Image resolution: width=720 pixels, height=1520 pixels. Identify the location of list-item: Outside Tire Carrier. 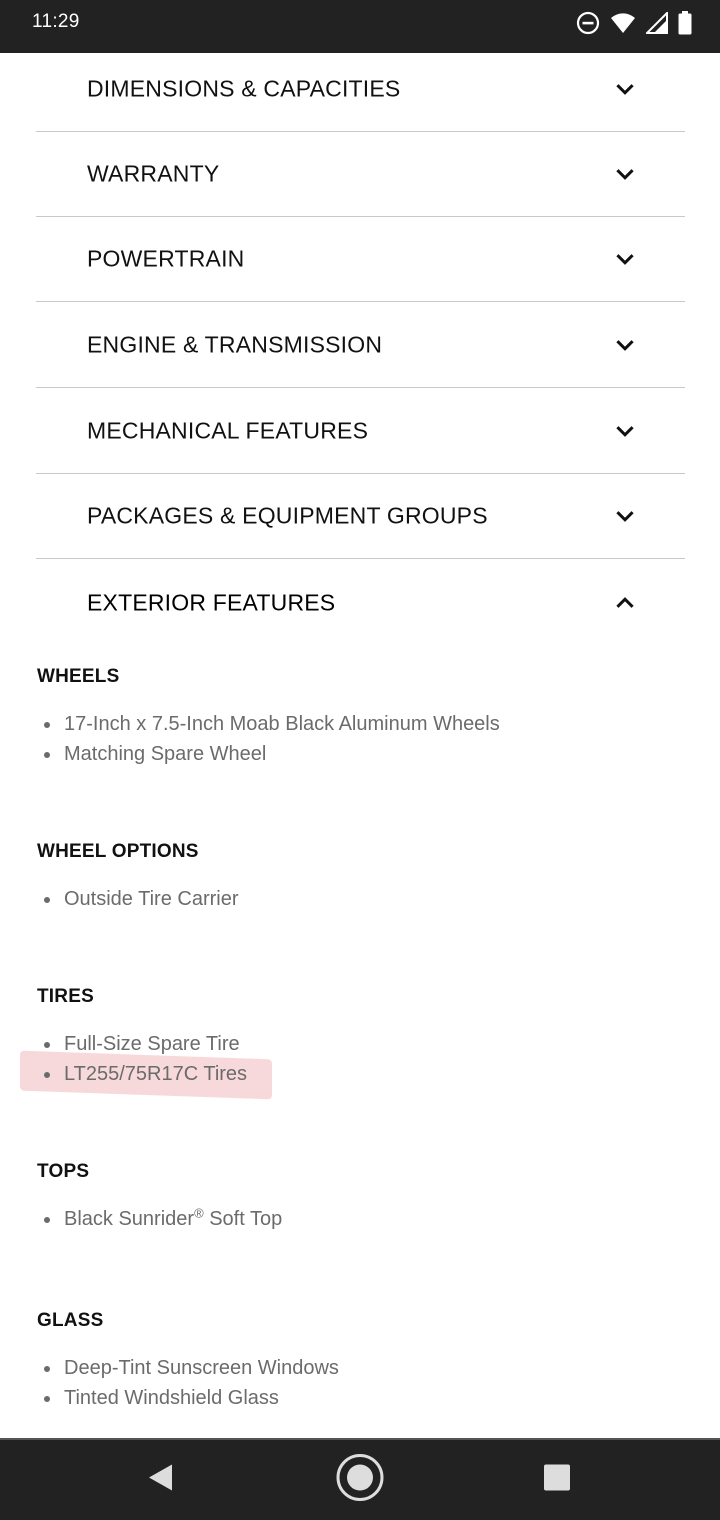
(138, 899).